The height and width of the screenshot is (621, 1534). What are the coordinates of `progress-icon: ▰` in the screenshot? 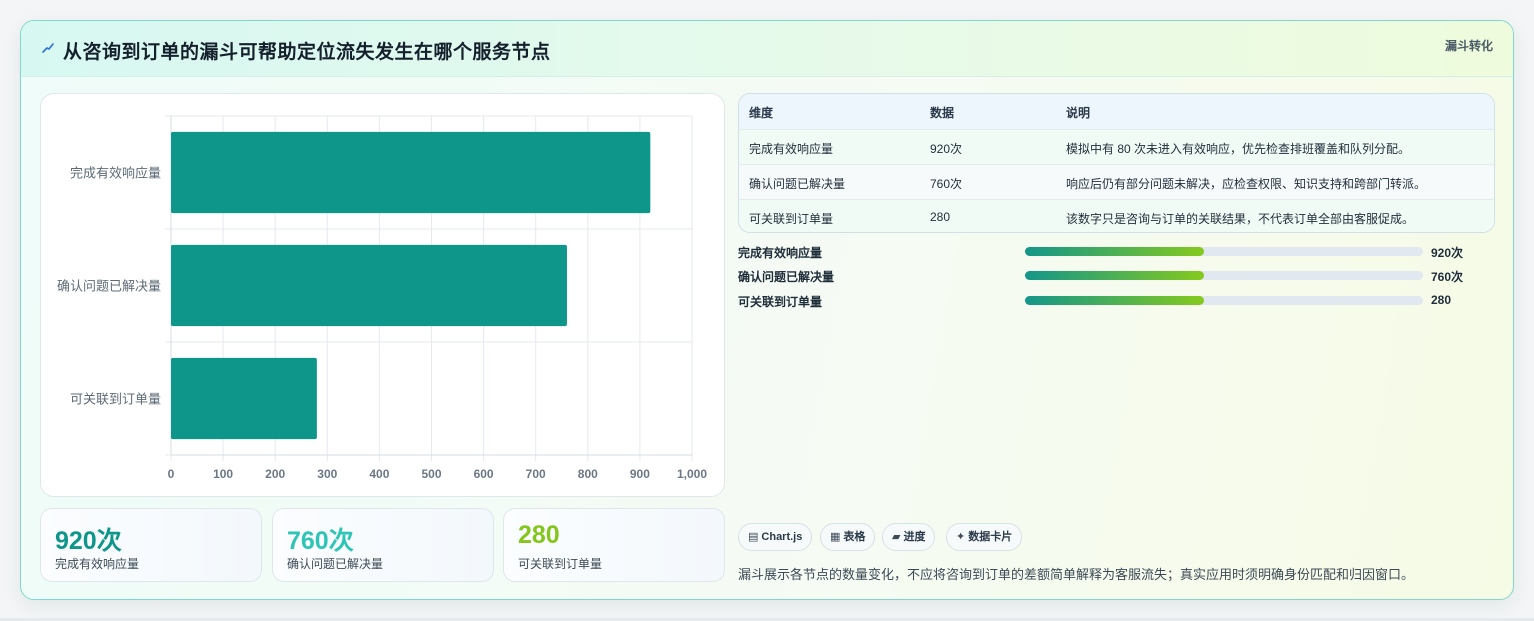 It's located at (896, 537).